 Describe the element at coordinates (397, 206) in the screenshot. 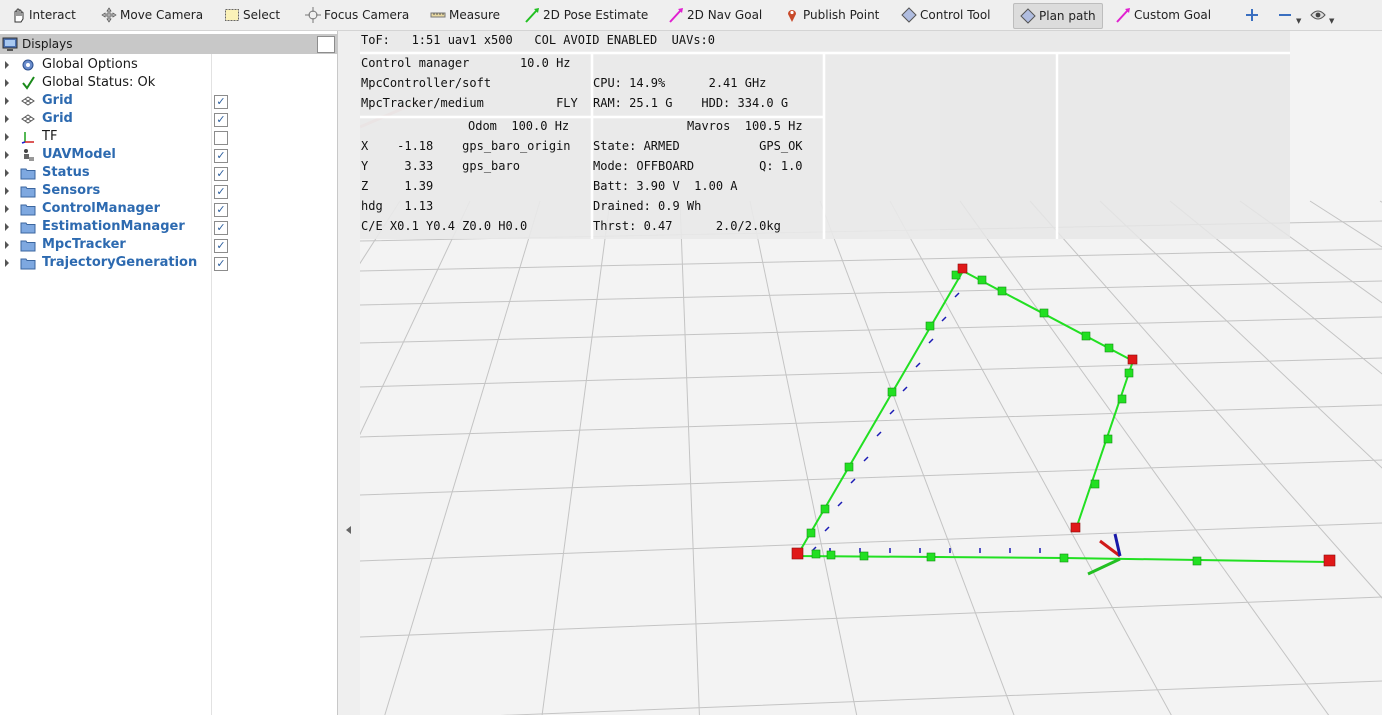

I see `hud-odom-row: hdg 1.13` at that location.